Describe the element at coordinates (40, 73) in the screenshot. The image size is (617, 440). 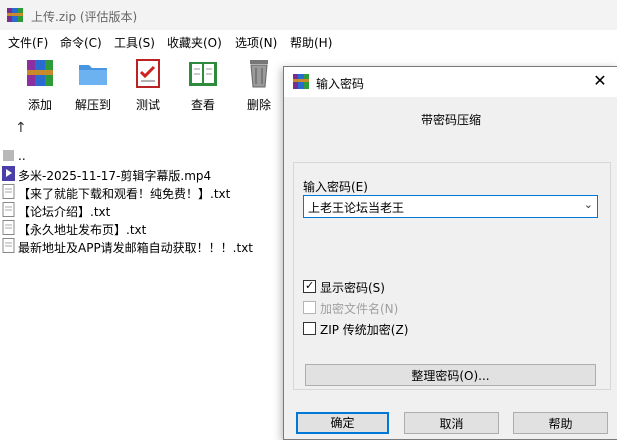
I see `add-archive-icon` at that location.